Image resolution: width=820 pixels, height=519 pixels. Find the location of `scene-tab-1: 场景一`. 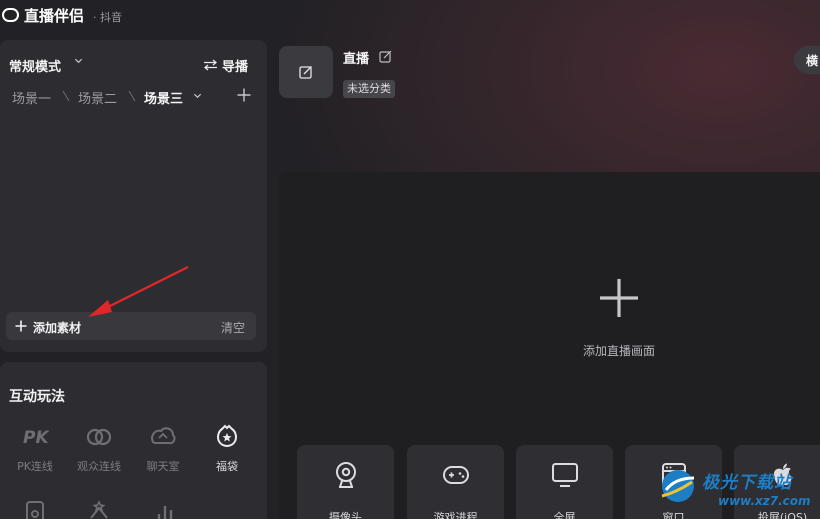

scene-tab-1: 场景一 is located at coordinates (31, 97).